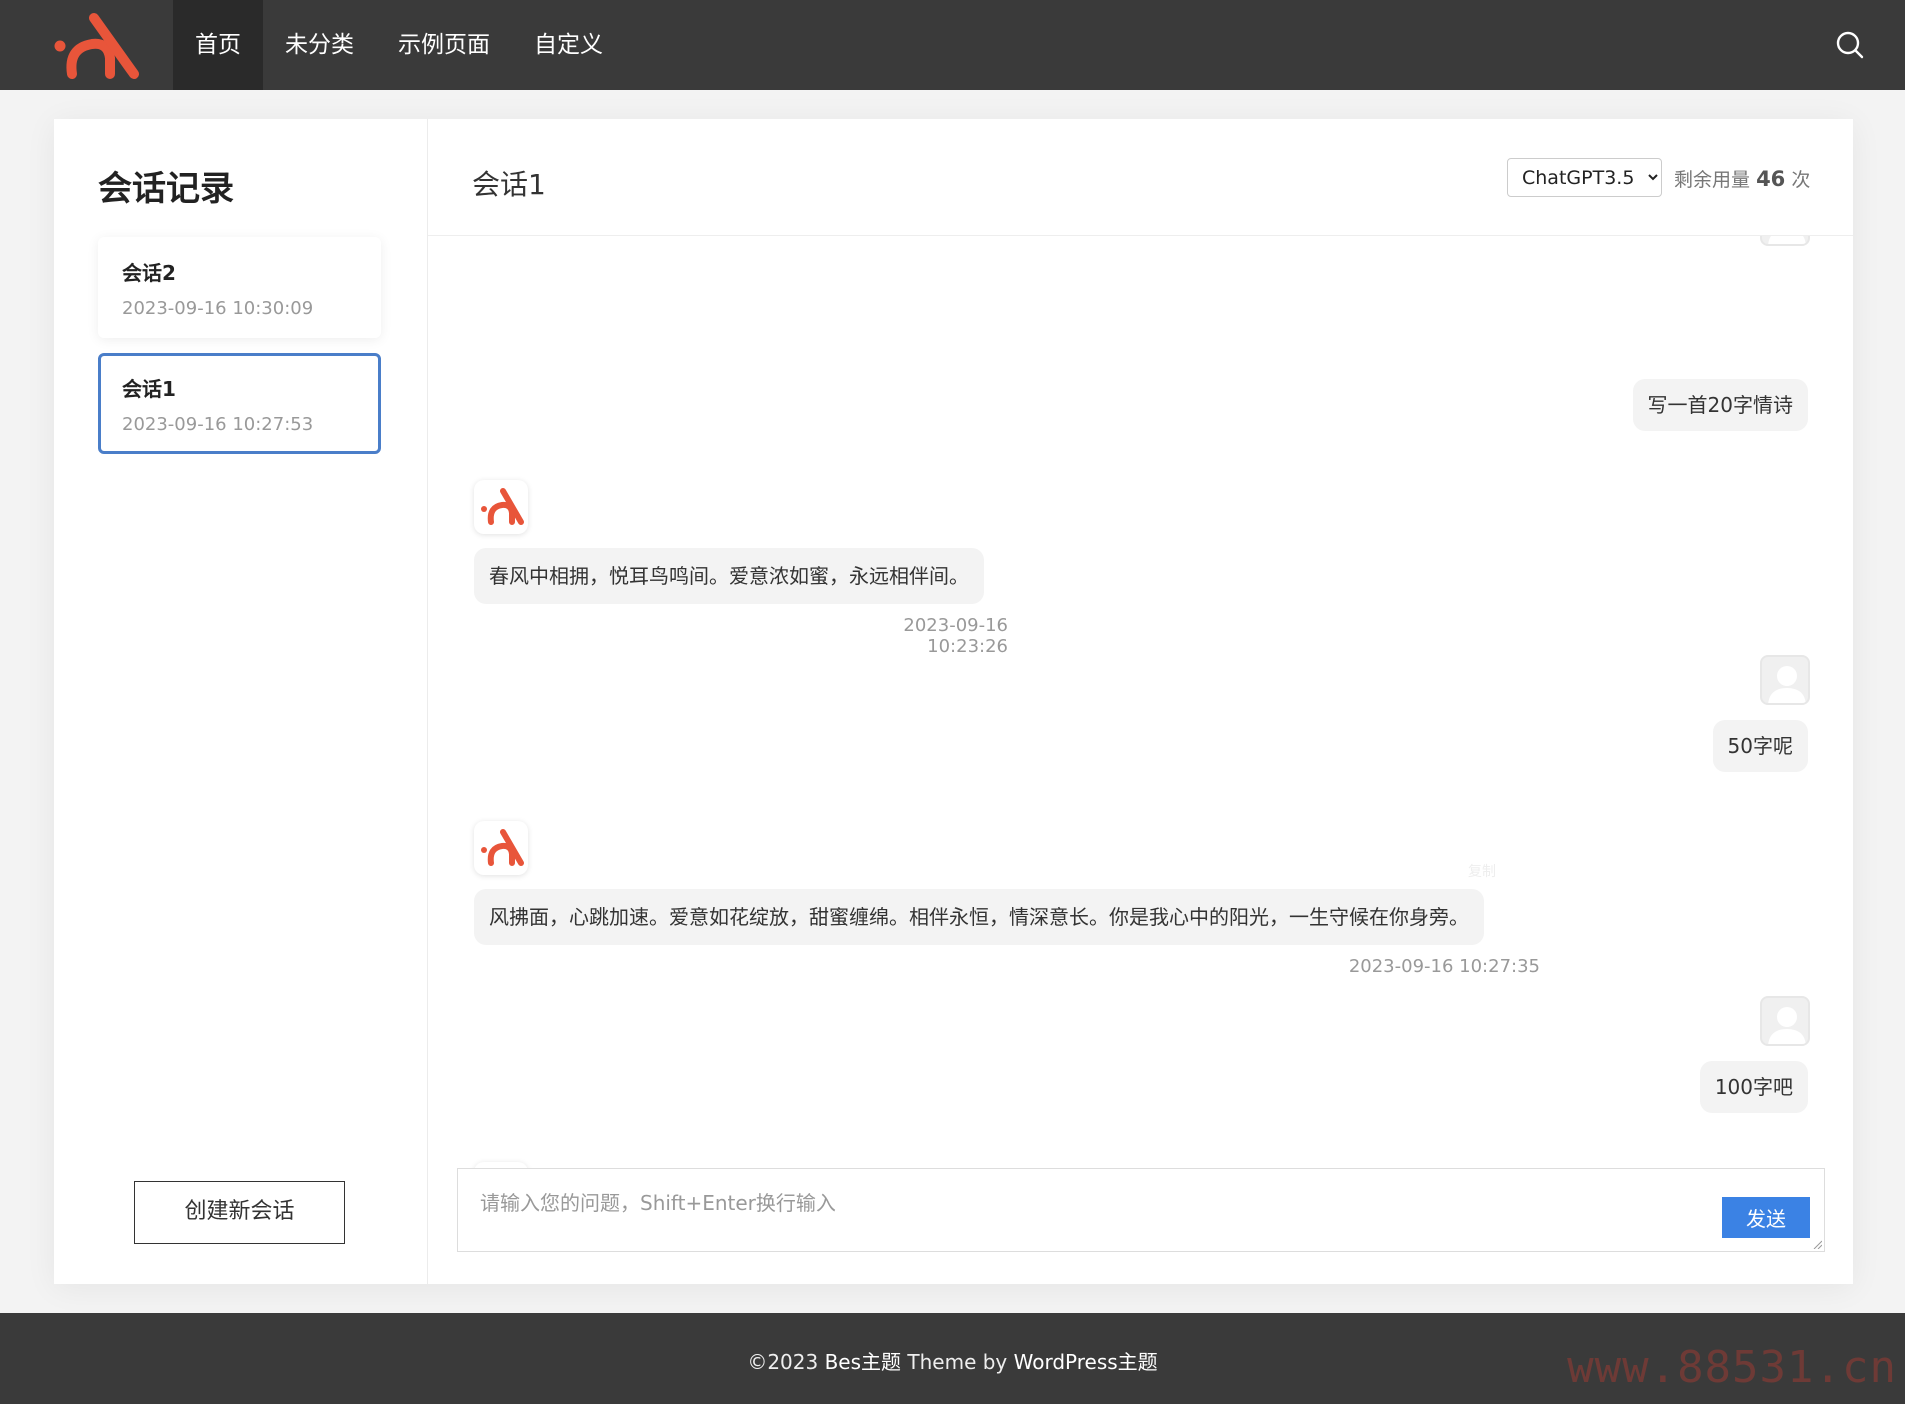  What do you see at coordinates (957, 1362) in the screenshot?
I see `footer-theme-by: Theme by` at bounding box center [957, 1362].